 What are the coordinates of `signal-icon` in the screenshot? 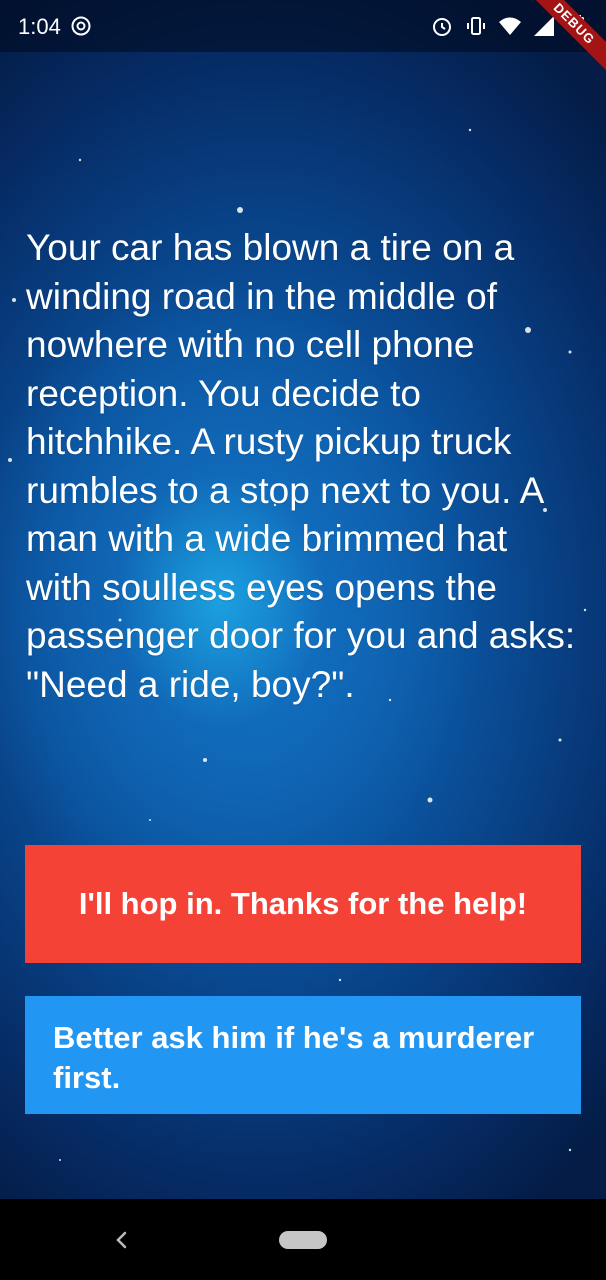 It's located at (544, 26).